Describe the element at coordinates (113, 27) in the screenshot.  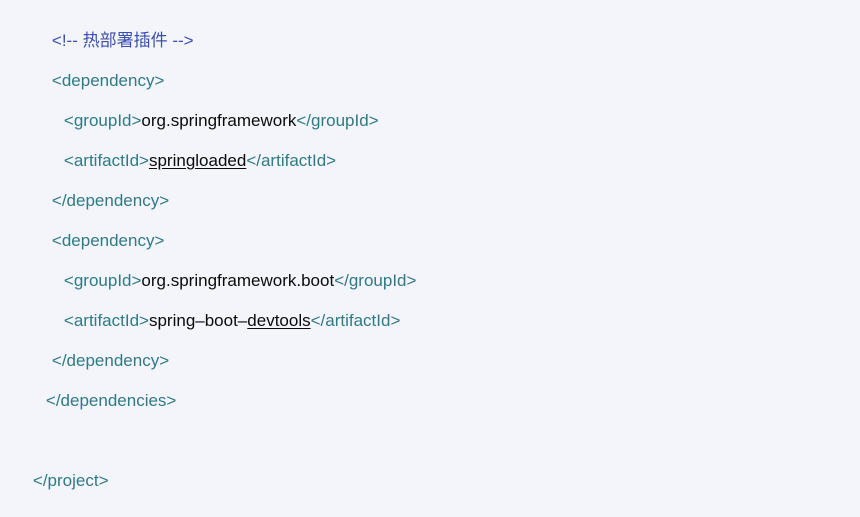
I see `code-line-comment: <!-- 热部署插件 -->` at that location.